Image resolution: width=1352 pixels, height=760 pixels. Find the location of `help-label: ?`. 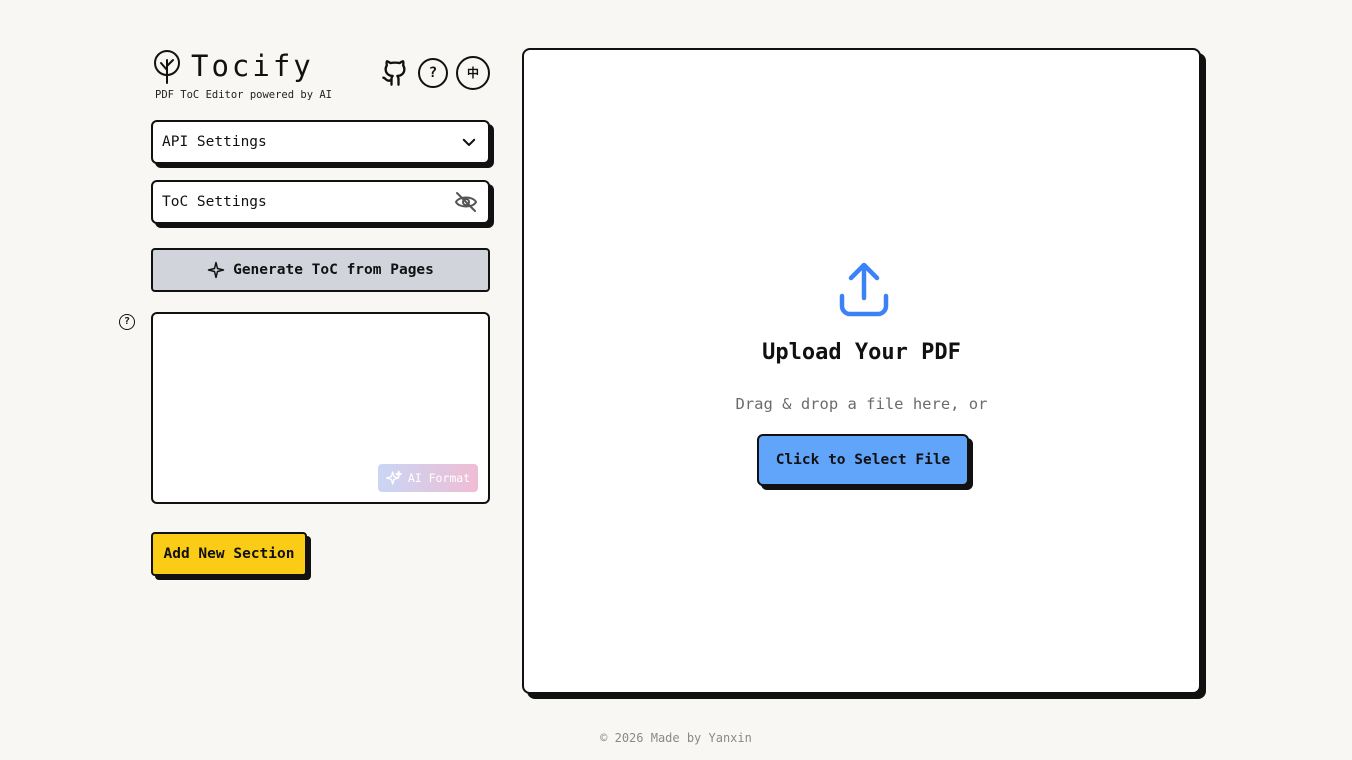

help-label: ? is located at coordinates (433, 73).